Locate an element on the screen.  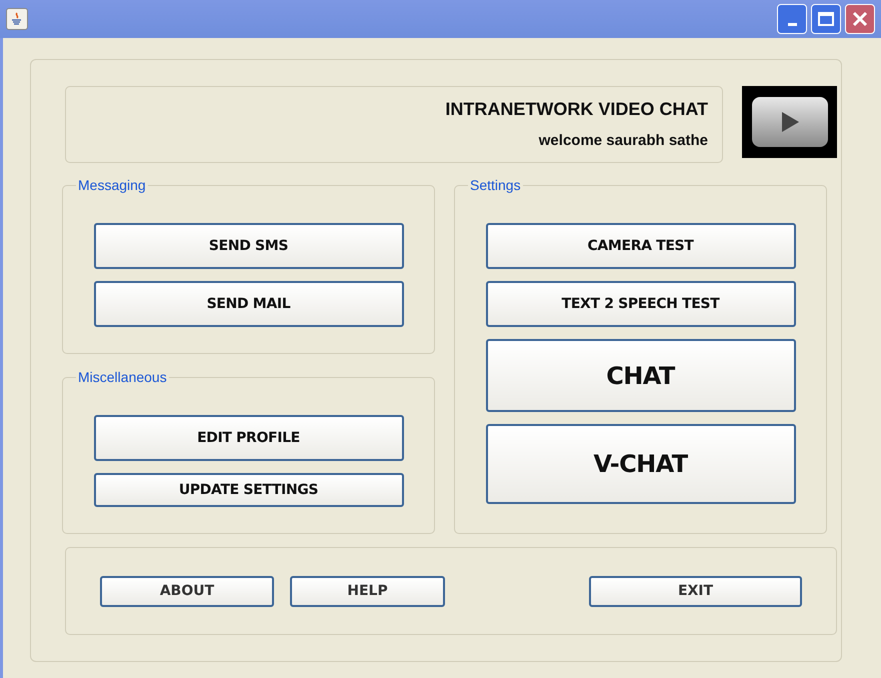
footer-button: EXIT is located at coordinates (695, 591).